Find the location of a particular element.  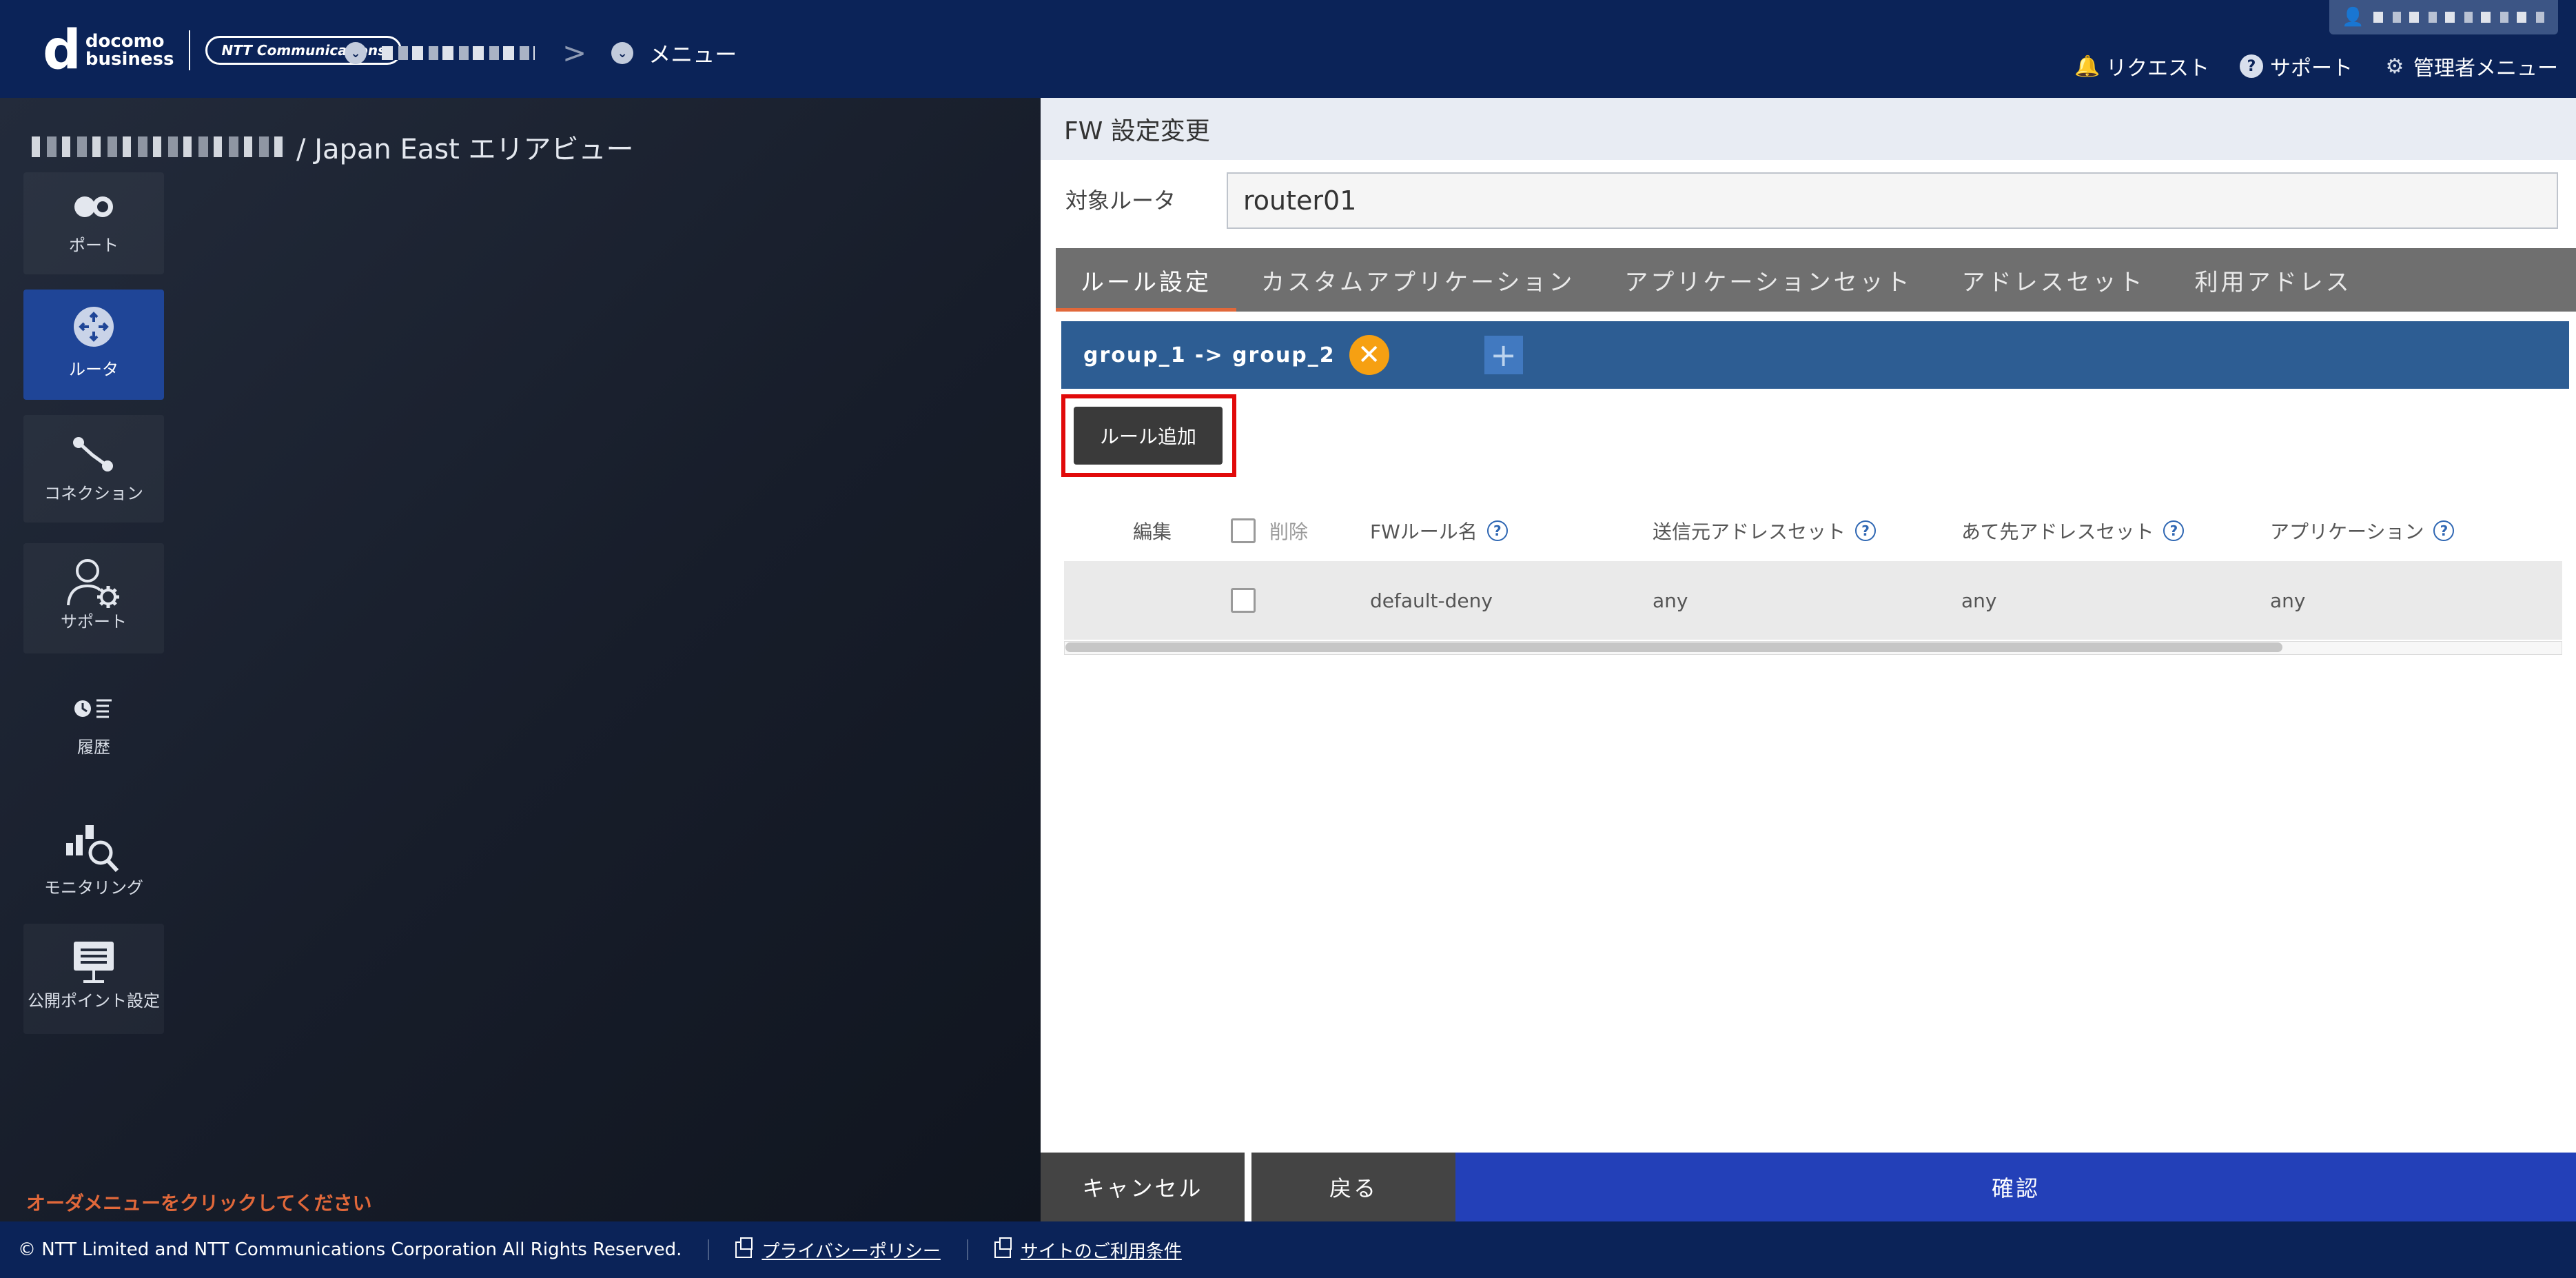

user-name-redacted is located at coordinates (2459, 17).